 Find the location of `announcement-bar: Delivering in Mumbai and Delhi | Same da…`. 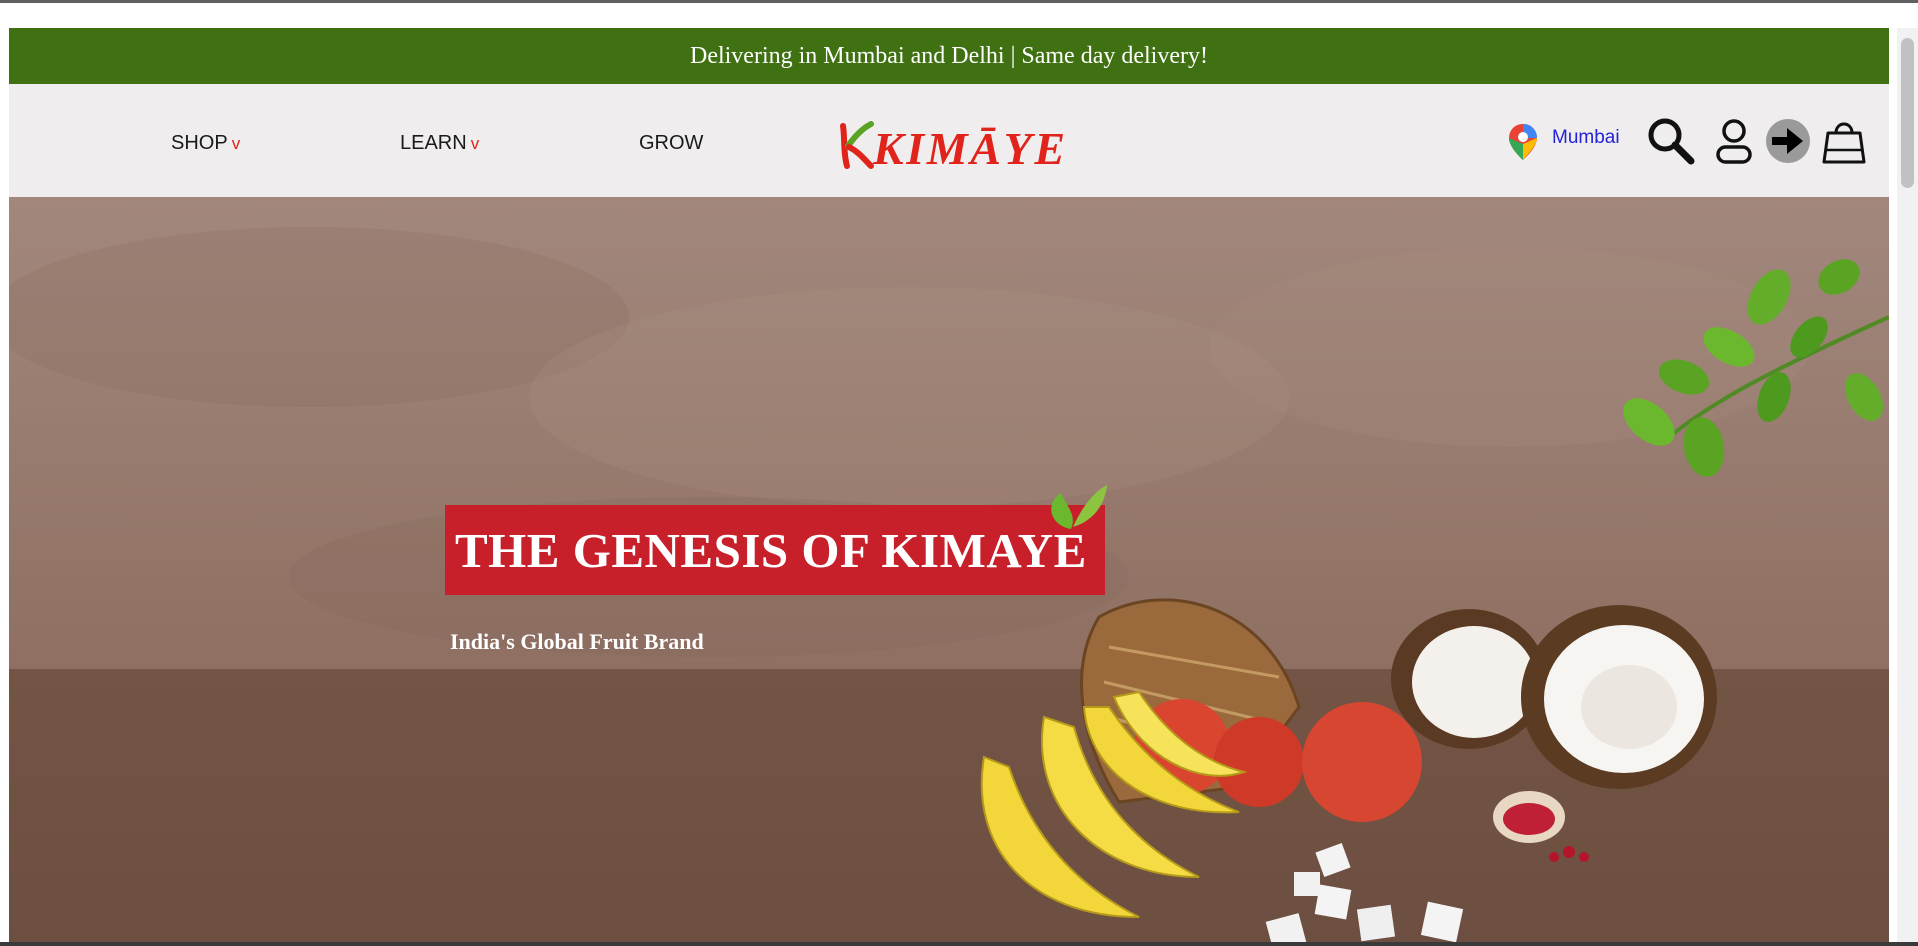

announcement-bar: Delivering in Mumbai and Delhi | Same da… is located at coordinates (949, 56).